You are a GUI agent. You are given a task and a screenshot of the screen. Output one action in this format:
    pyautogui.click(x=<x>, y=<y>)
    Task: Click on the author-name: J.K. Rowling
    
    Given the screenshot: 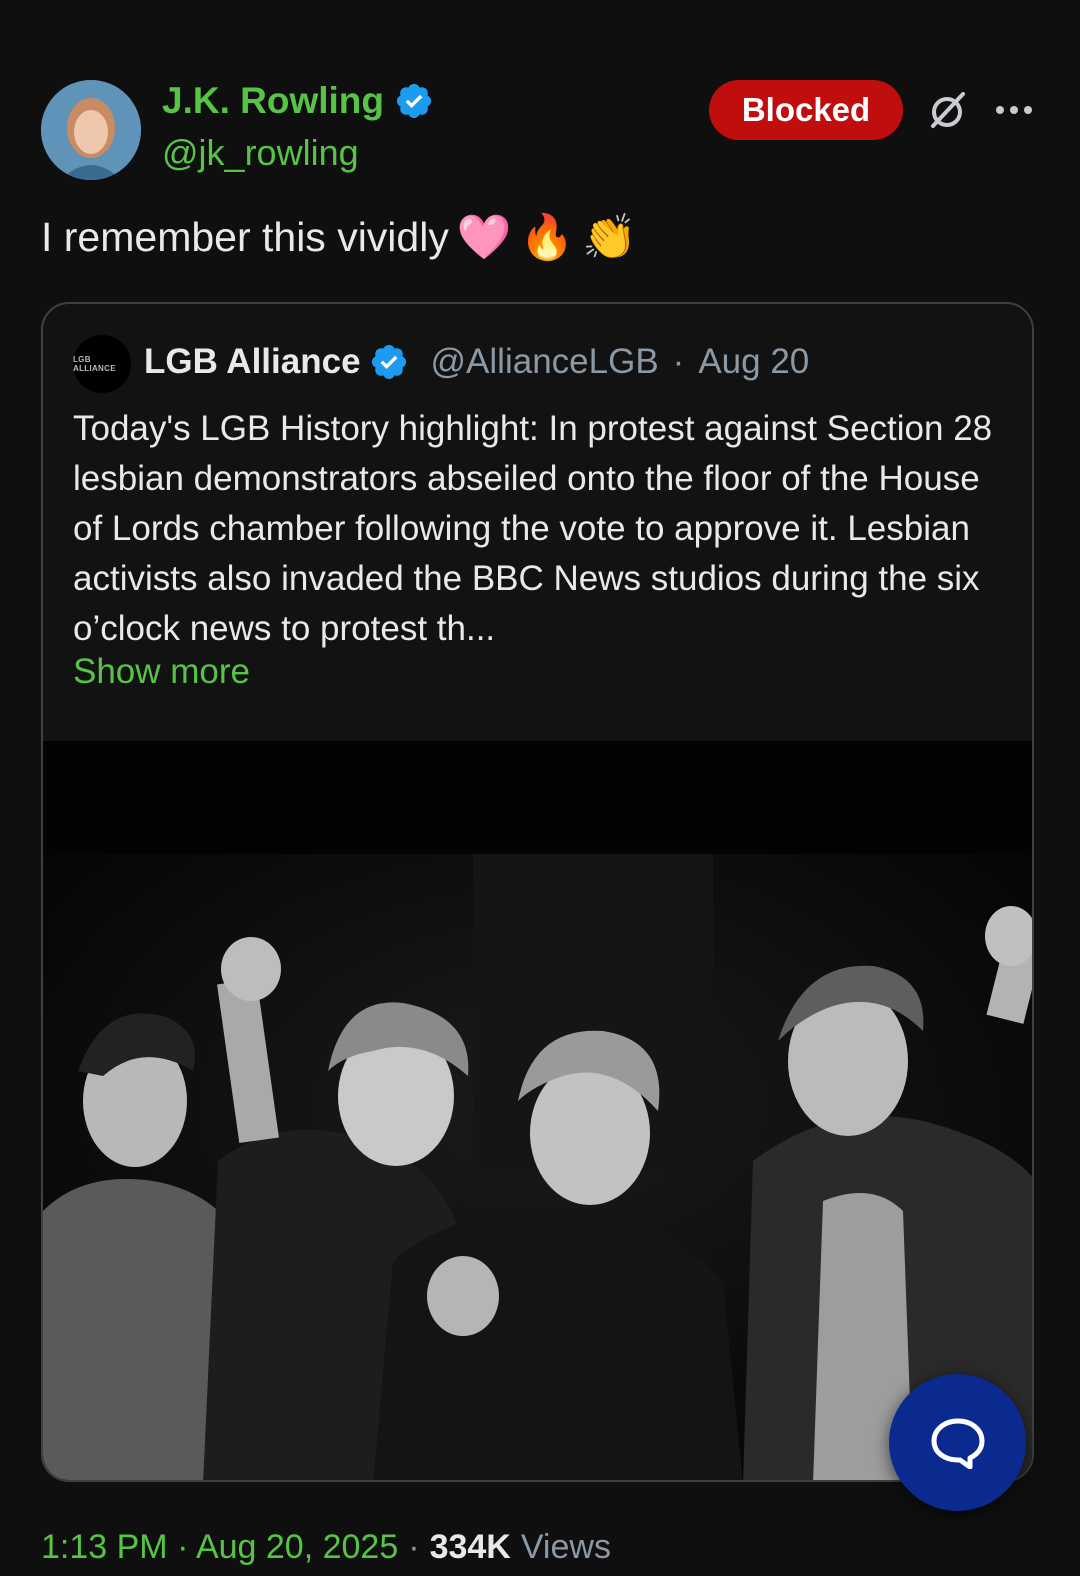 What is the action you would take?
    pyautogui.click(x=273, y=101)
    